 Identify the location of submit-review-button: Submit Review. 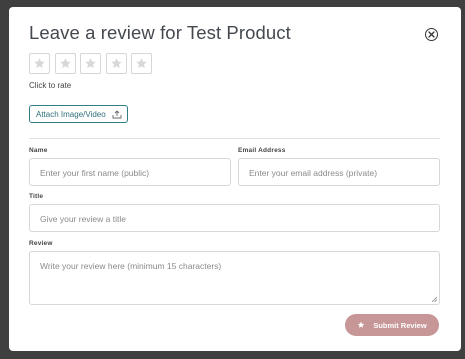
(392, 325).